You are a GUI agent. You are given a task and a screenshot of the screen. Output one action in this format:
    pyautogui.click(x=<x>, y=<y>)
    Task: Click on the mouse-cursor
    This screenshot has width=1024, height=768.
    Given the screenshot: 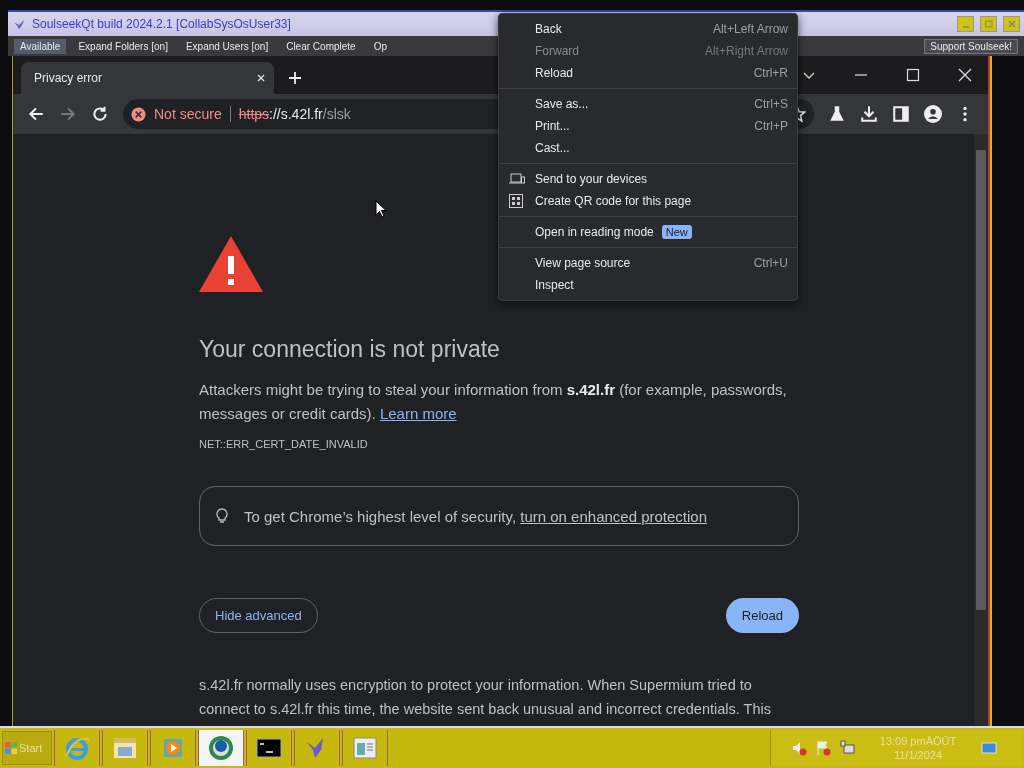 What is the action you would take?
    pyautogui.click(x=381, y=209)
    